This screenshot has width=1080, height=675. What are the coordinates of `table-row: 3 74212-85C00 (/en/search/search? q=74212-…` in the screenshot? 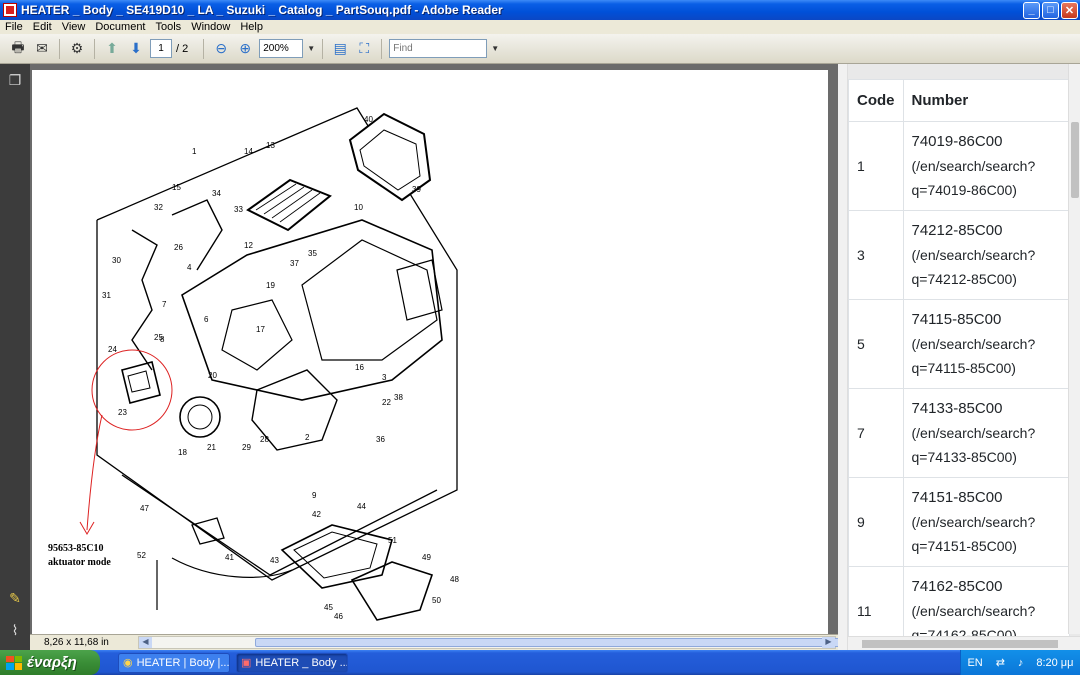 It's located at (959, 255).